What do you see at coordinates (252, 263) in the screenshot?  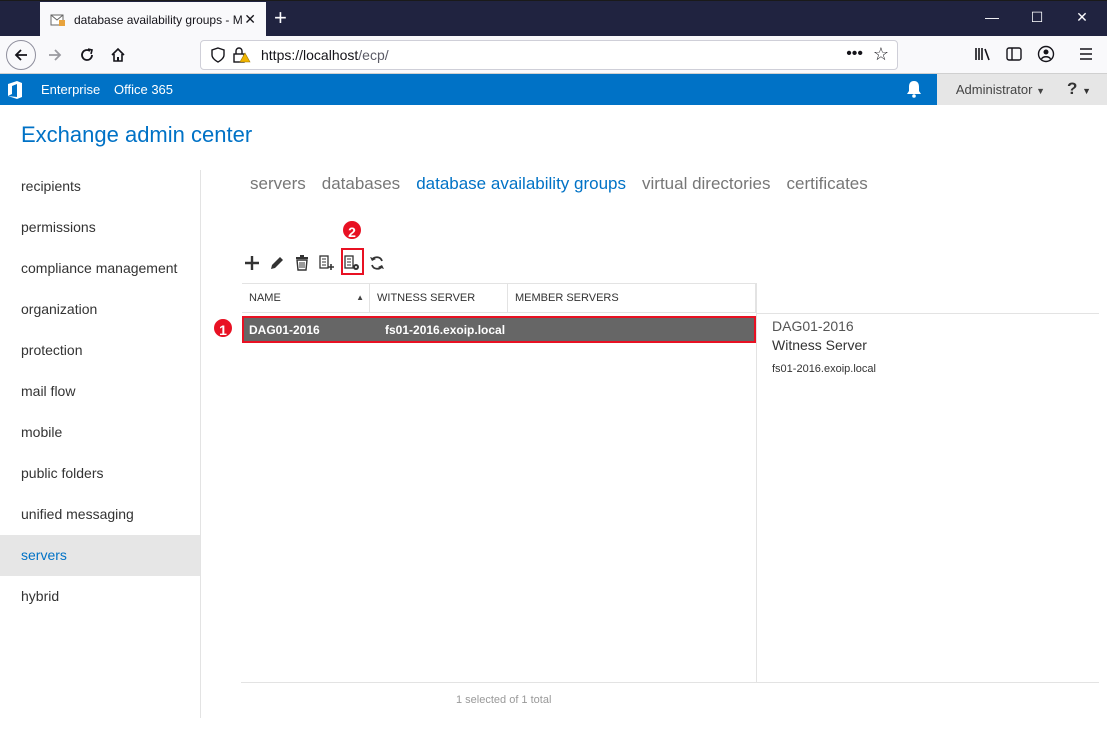 I see `add-icon` at bounding box center [252, 263].